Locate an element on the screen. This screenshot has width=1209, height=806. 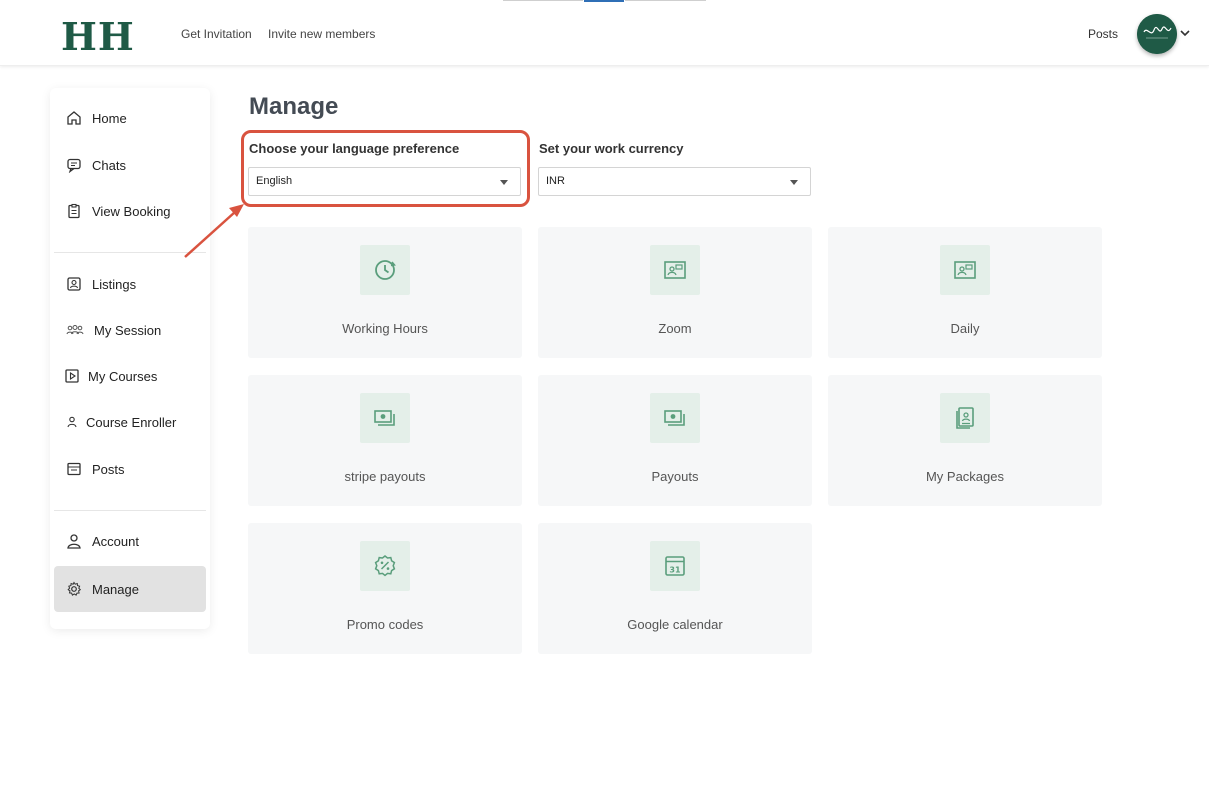
gear-icon is located at coordinates (74, 589).